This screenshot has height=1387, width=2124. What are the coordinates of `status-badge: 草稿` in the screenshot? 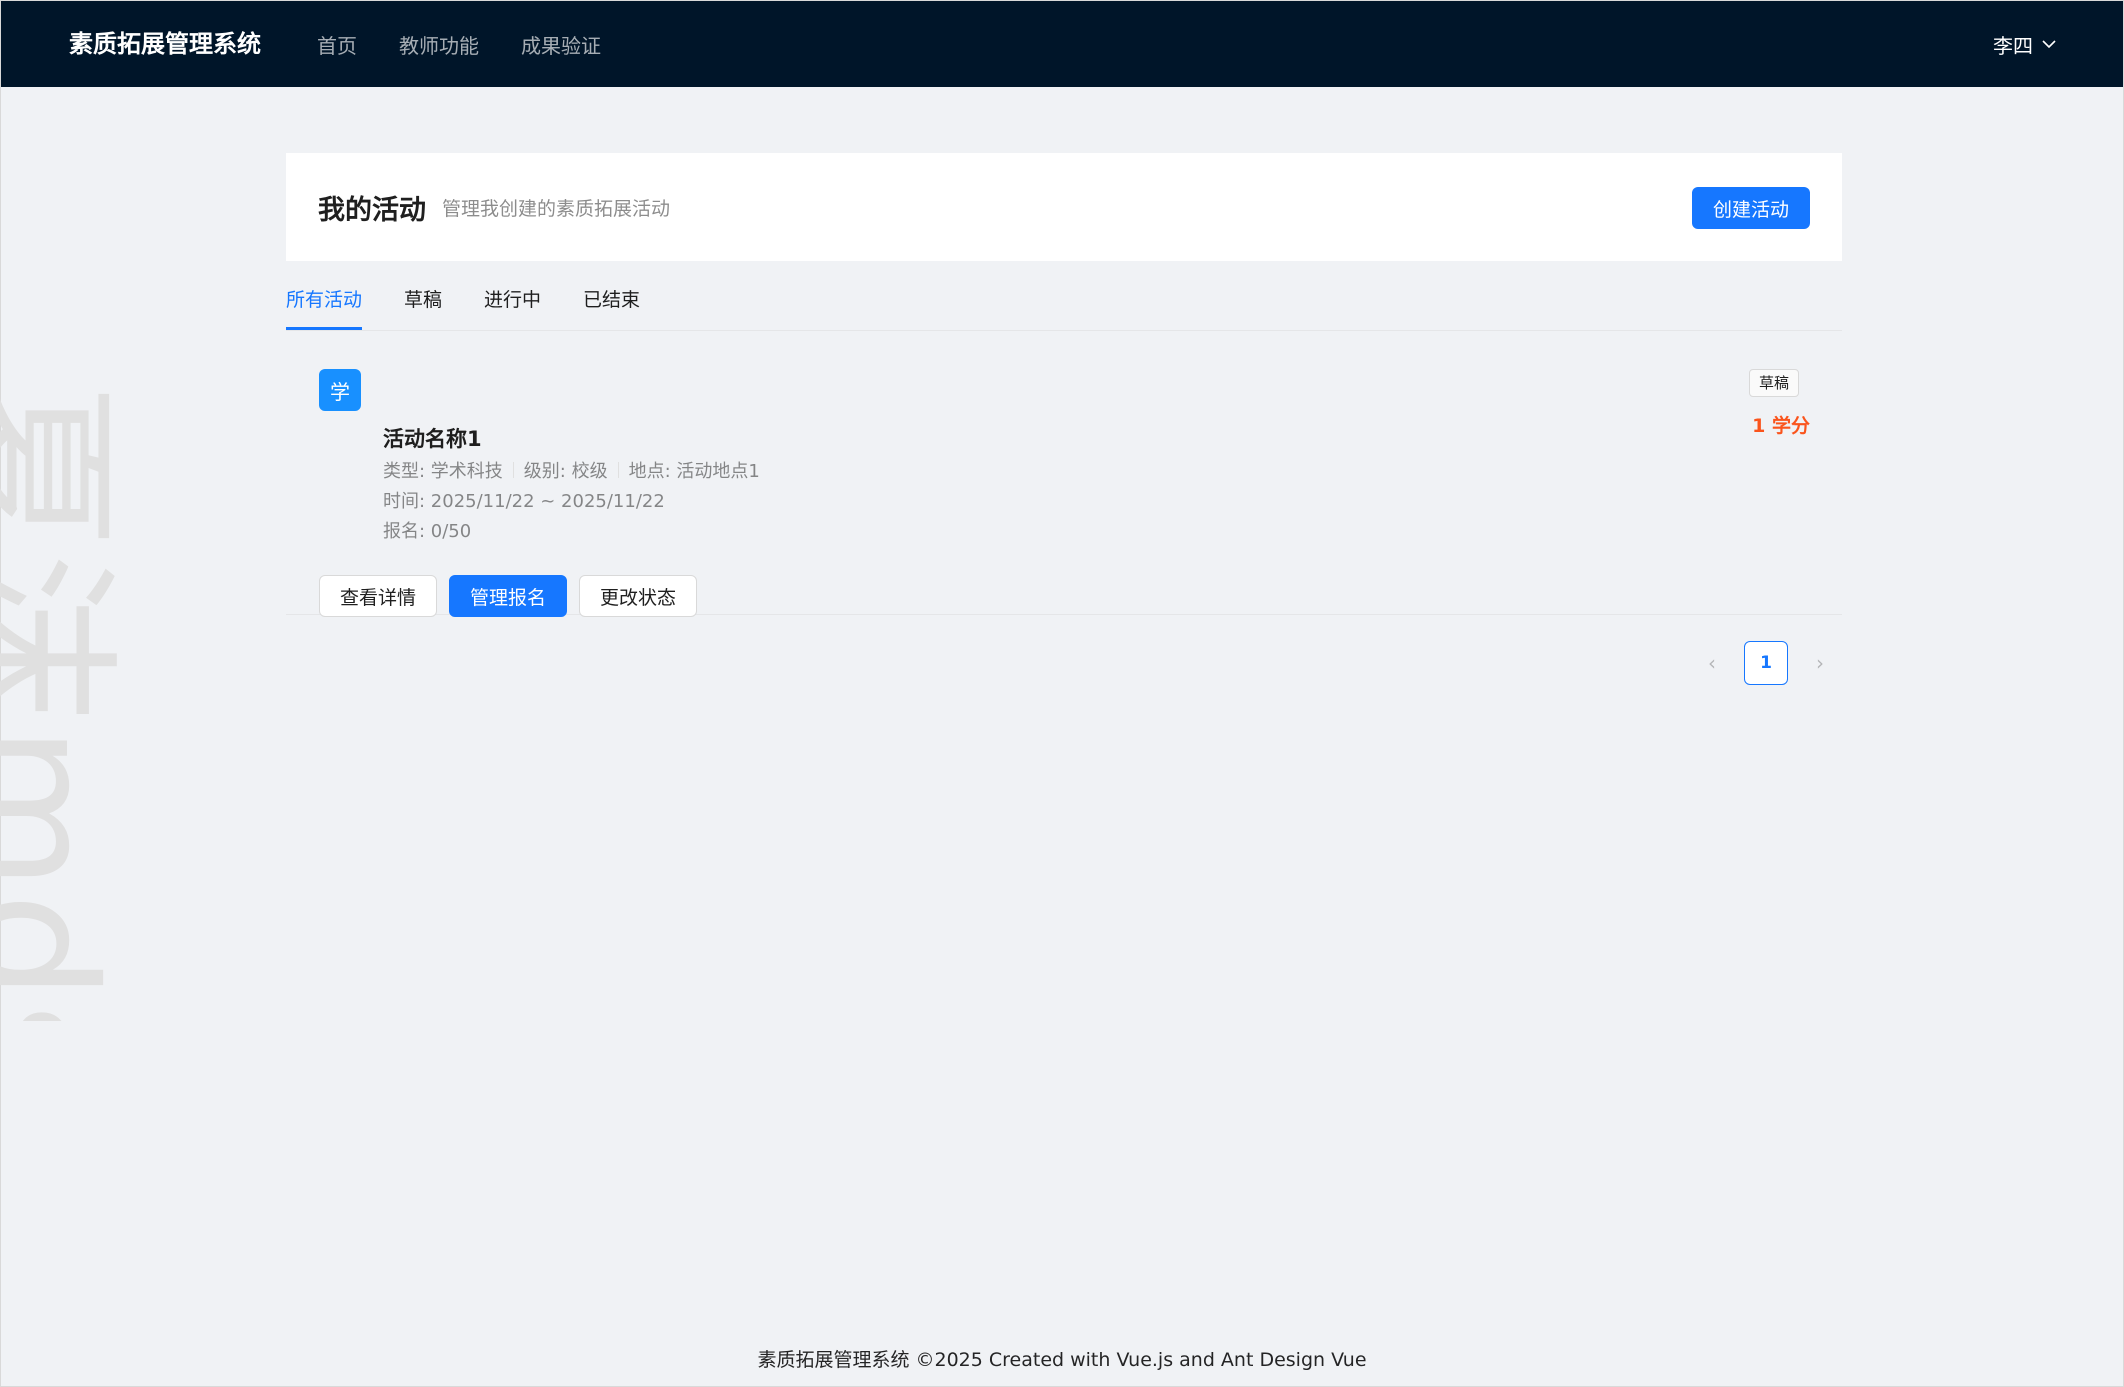 It's located at (1773, 383).